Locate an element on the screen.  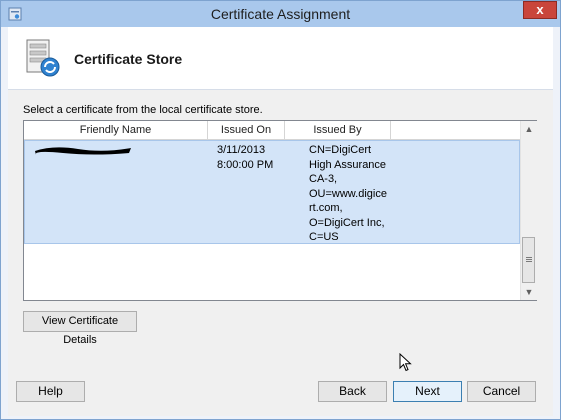
close-button: x is located at coordinates (540, 10).